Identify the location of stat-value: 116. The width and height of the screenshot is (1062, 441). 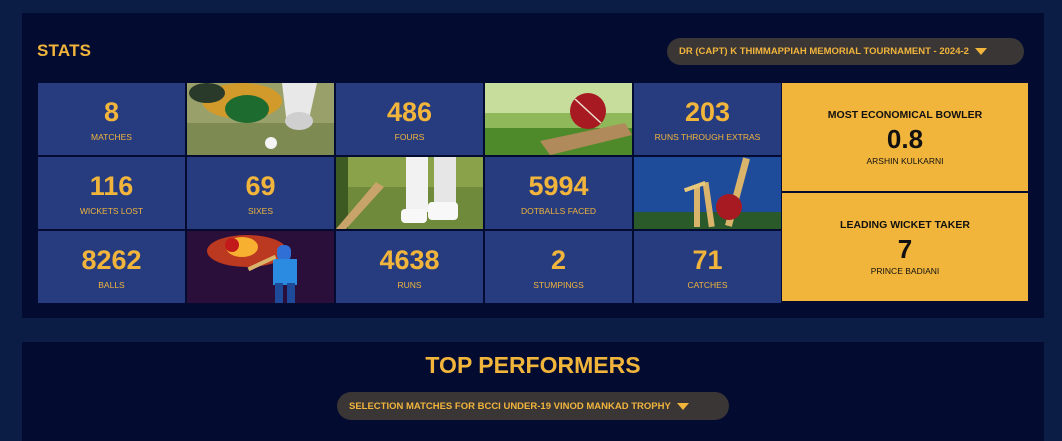
(111, 185).